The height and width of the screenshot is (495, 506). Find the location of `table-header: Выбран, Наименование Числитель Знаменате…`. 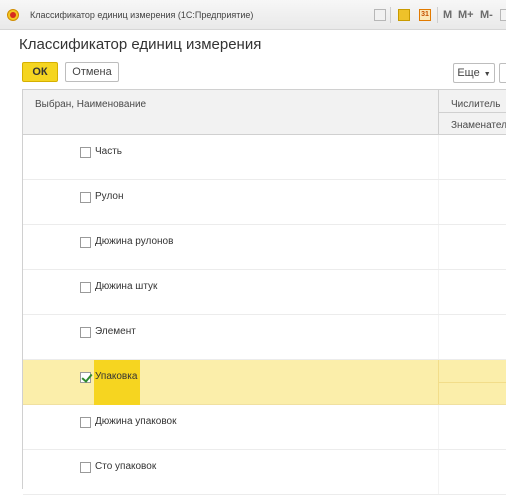

table-header: Выбран, Наименование Числитель Знаменате… is located at coordinates (264, 112).